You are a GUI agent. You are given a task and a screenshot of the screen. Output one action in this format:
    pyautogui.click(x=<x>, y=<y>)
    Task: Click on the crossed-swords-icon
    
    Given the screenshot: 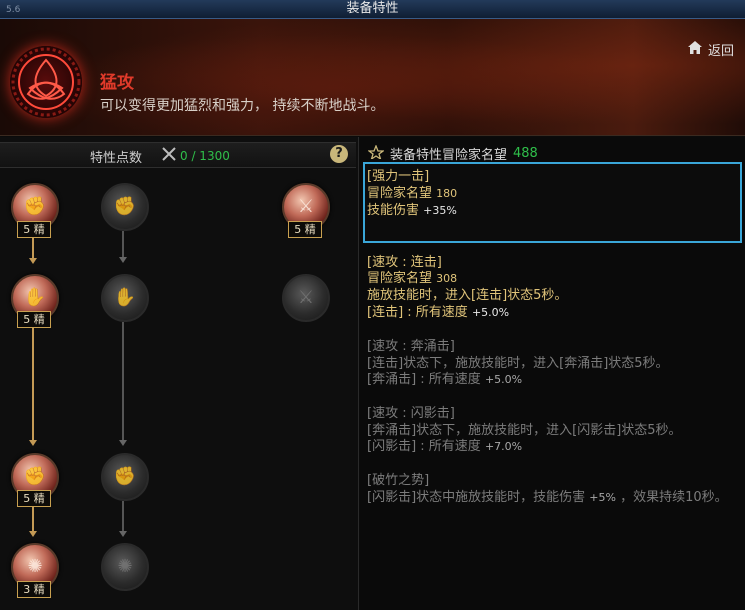 What is the action you would take?
    pyautogui.click(x=169, y=155)
    